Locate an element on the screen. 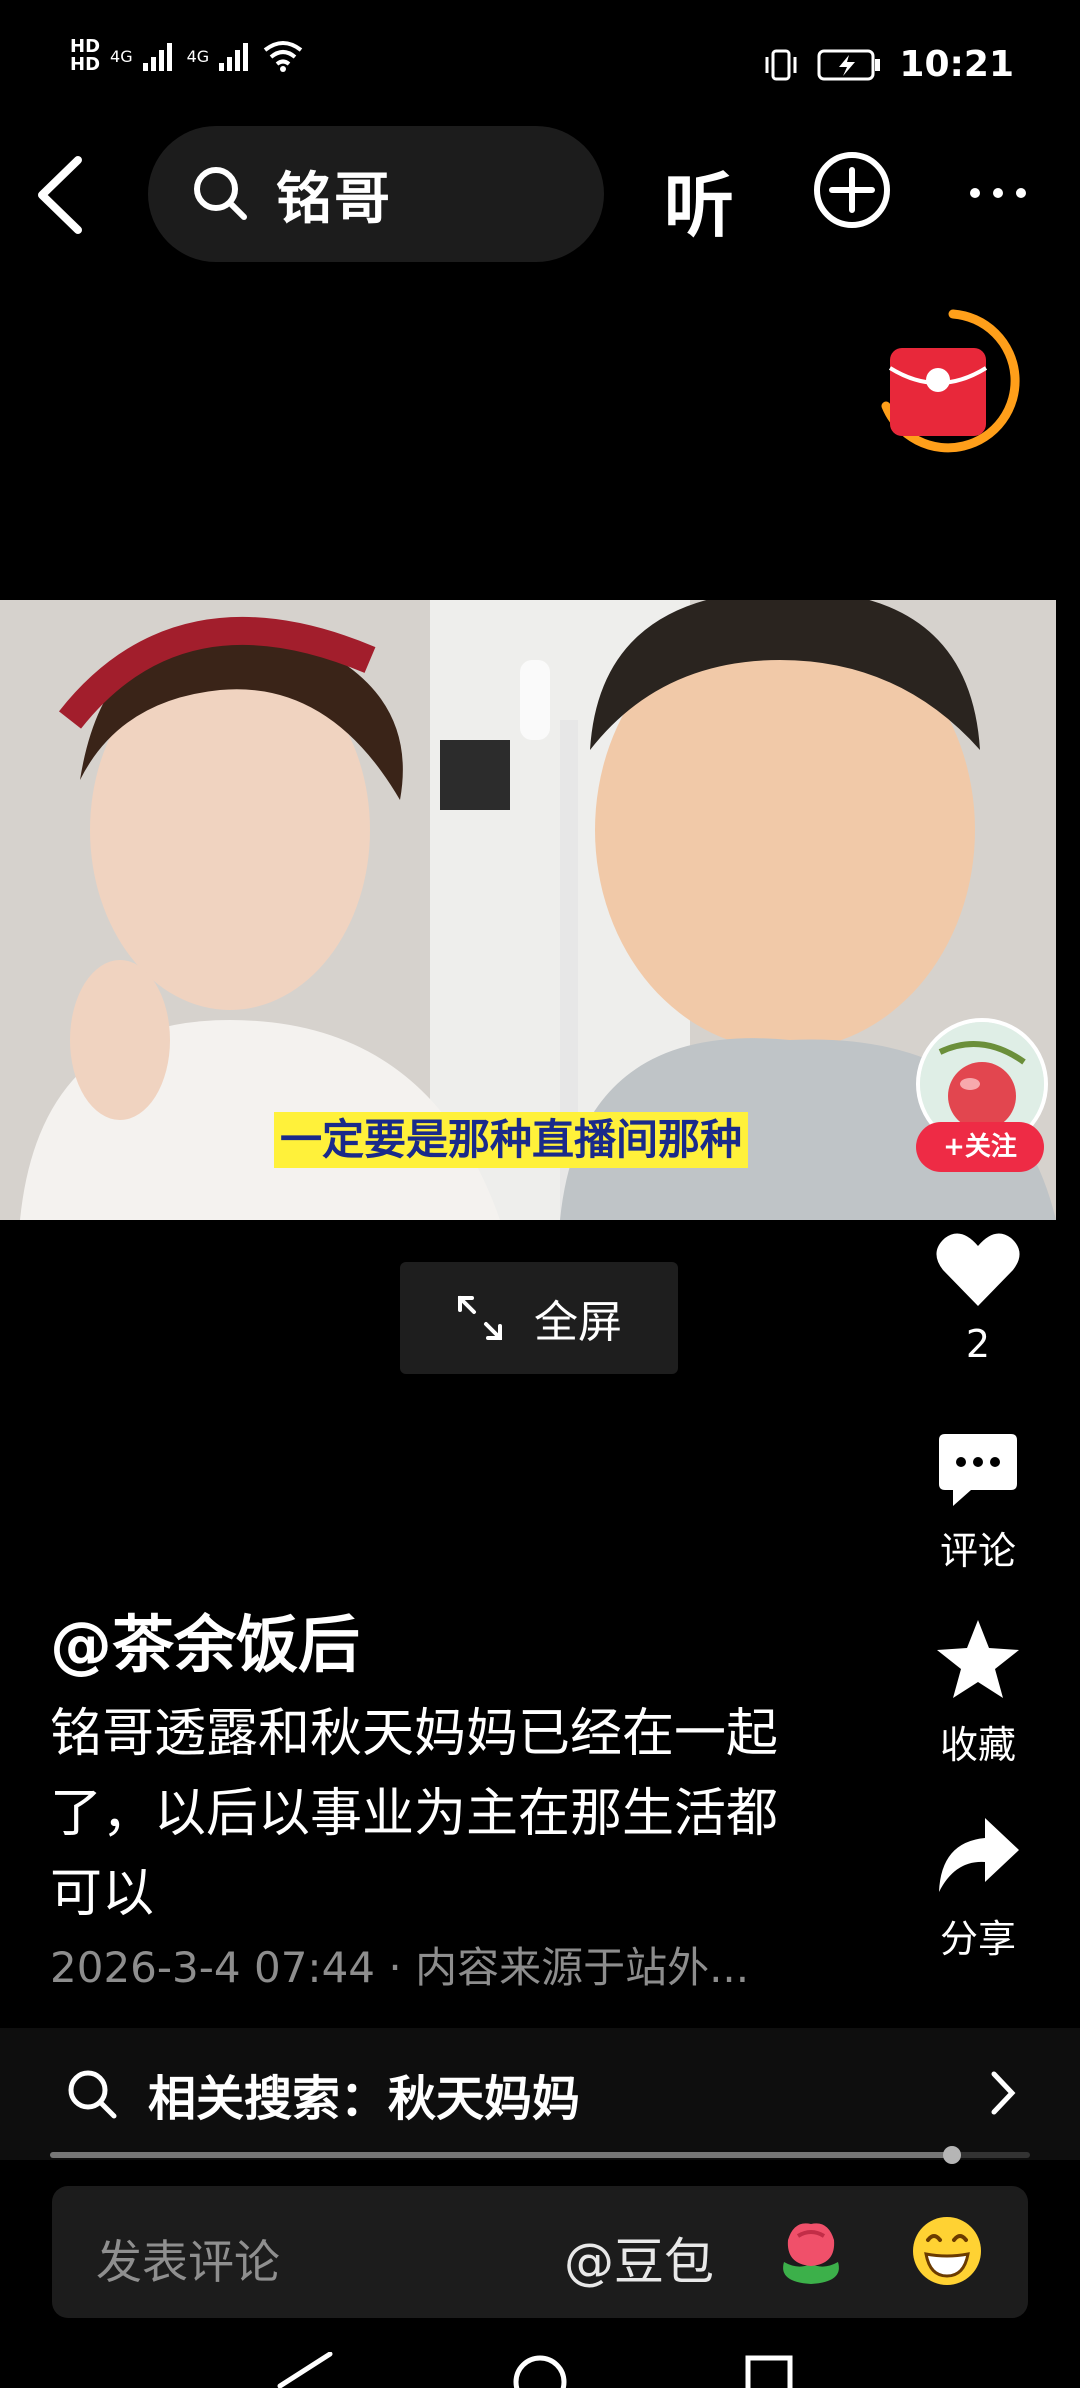 The image size is (1080, 2388). related-search-label: 相关搜索：秋天妈妈 is located at coordinates (364, 2099).